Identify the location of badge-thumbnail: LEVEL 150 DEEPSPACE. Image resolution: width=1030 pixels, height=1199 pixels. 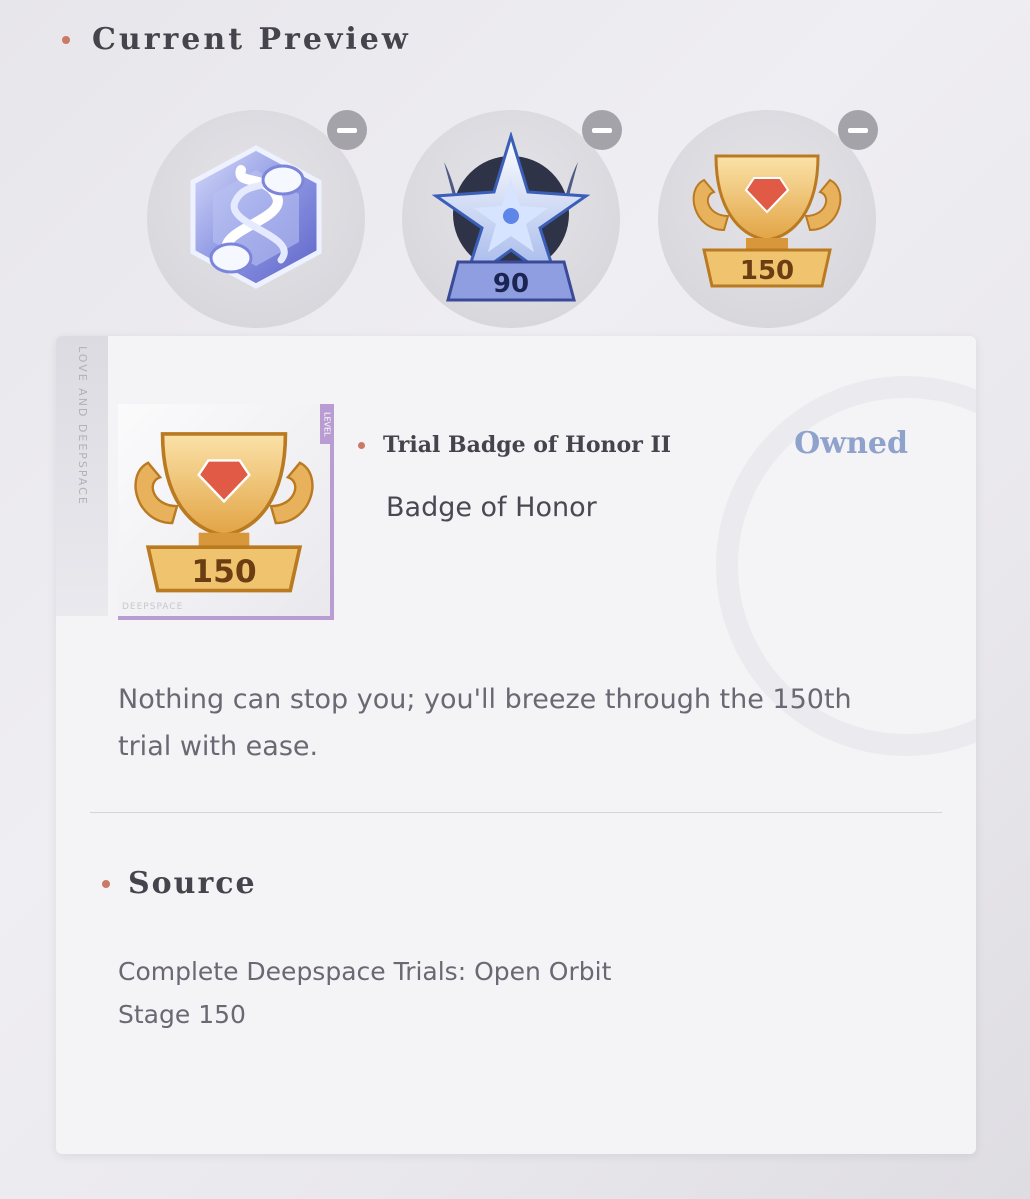
(226, 512).